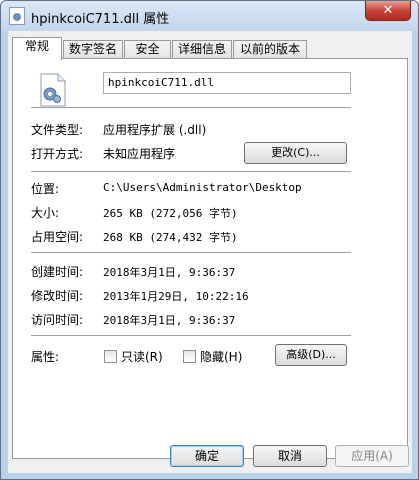  What do you see at coordinates (209, 16) in the screenshot?
I see `title-bar: hpinkcoiC711.dll 属性 ✕` at bounding box center [209, 16].